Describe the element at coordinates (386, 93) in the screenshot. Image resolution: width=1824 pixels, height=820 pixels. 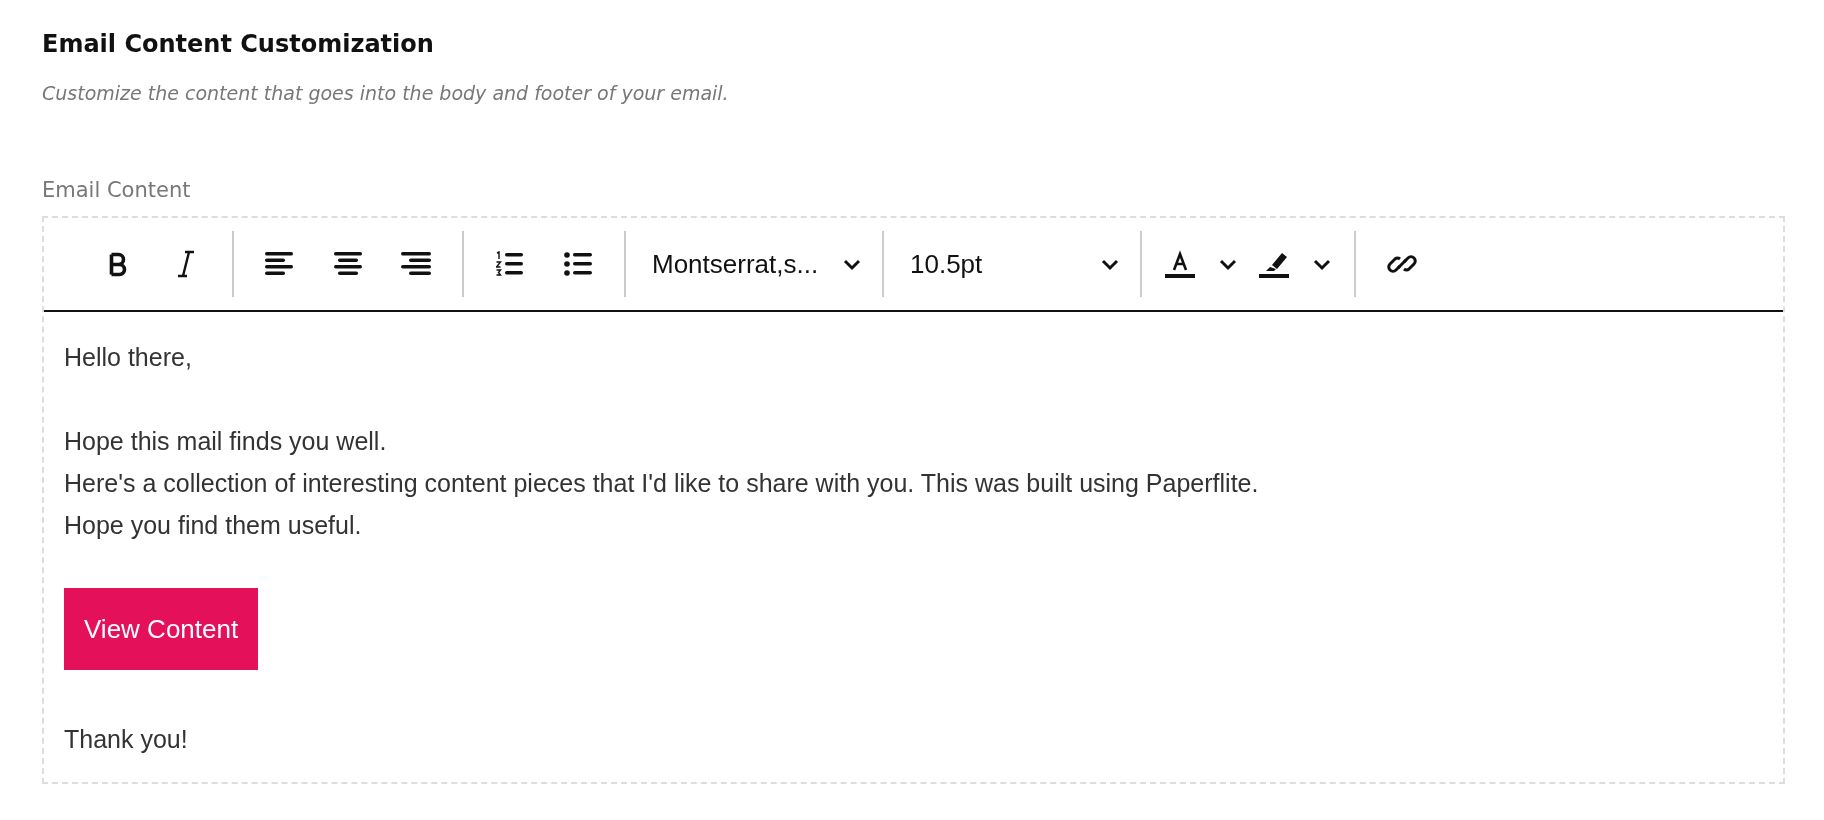
I see `section-description: Customize the content that goes into the body and footer of your email.` at that location.